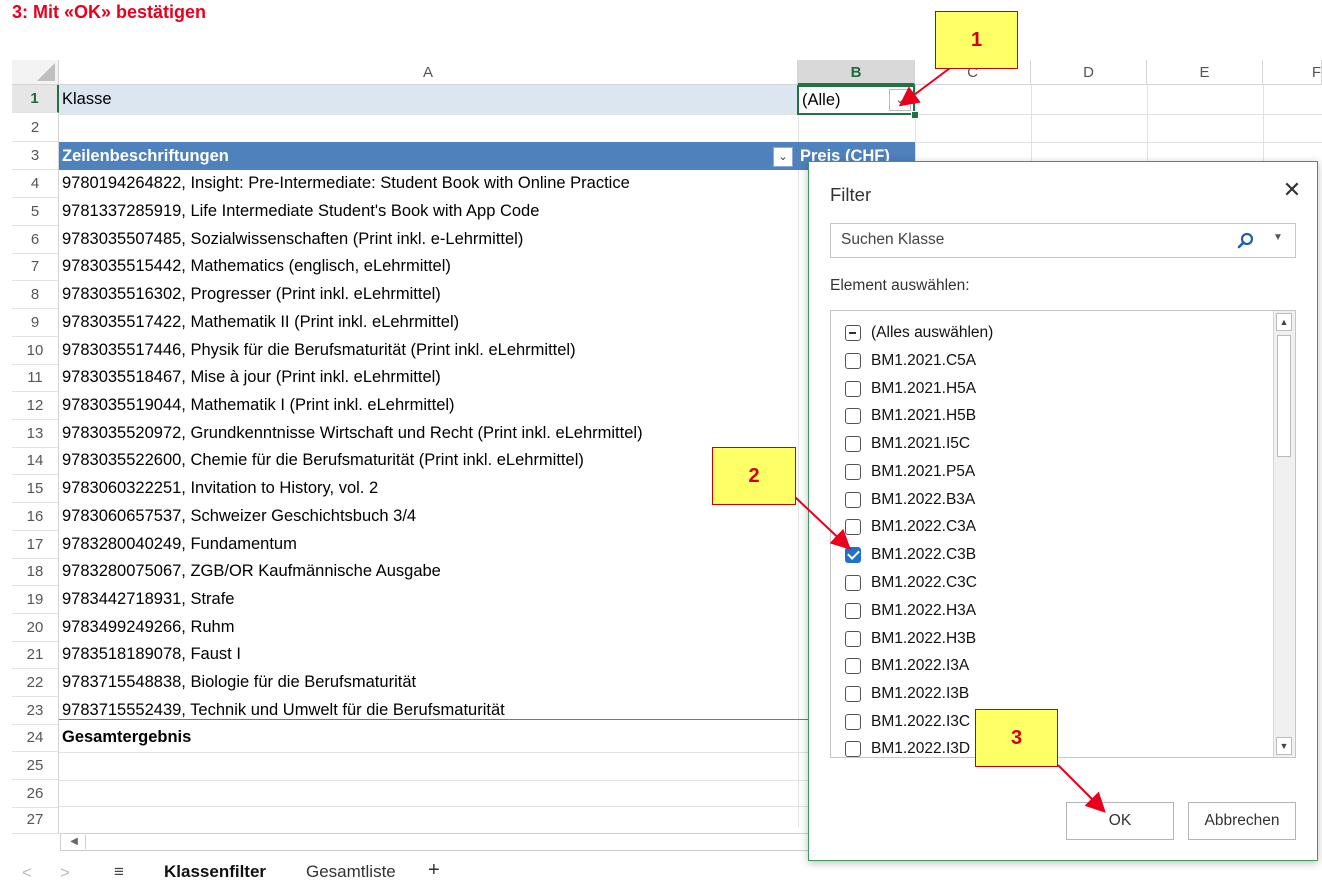 The height and width of the screenshot is (890, 1322). What do you see at coordinates (178, 545) in the screenshot?
I see `table-row: 9783280040249, Fundamentum` at bounding box center [178, 545].